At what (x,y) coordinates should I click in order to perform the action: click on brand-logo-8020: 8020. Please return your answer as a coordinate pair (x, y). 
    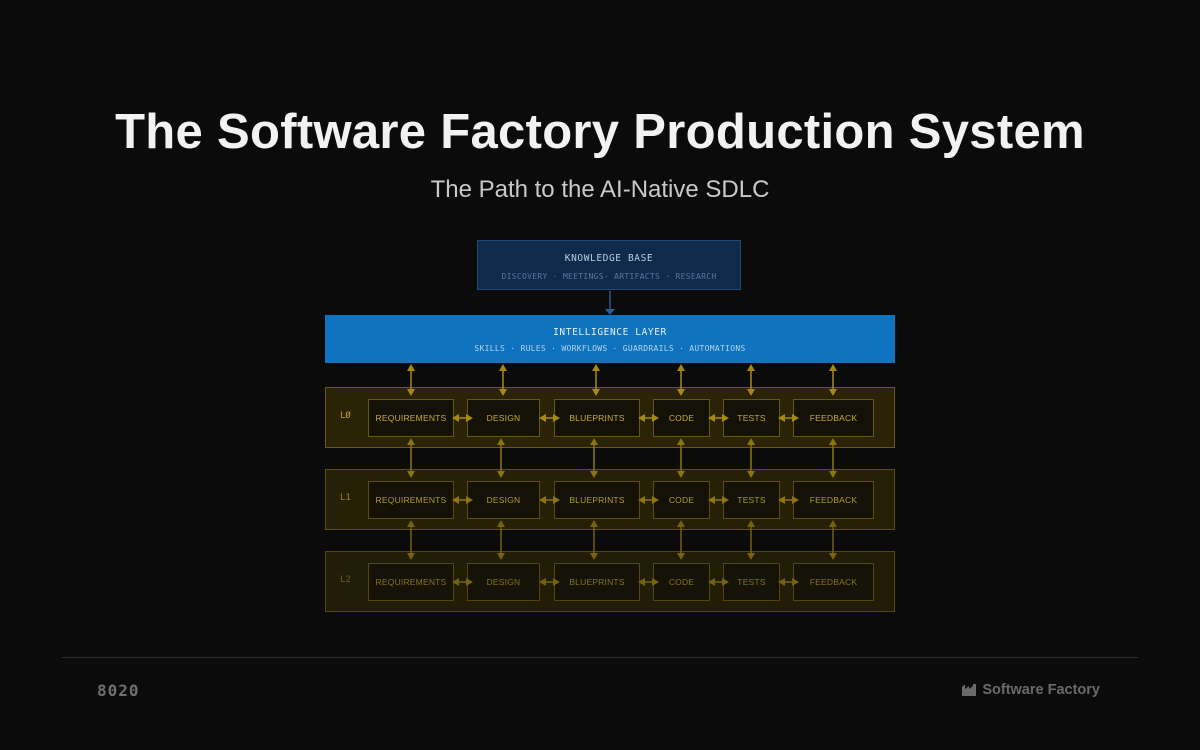
    Looking at the image, I should click on (118, 690).